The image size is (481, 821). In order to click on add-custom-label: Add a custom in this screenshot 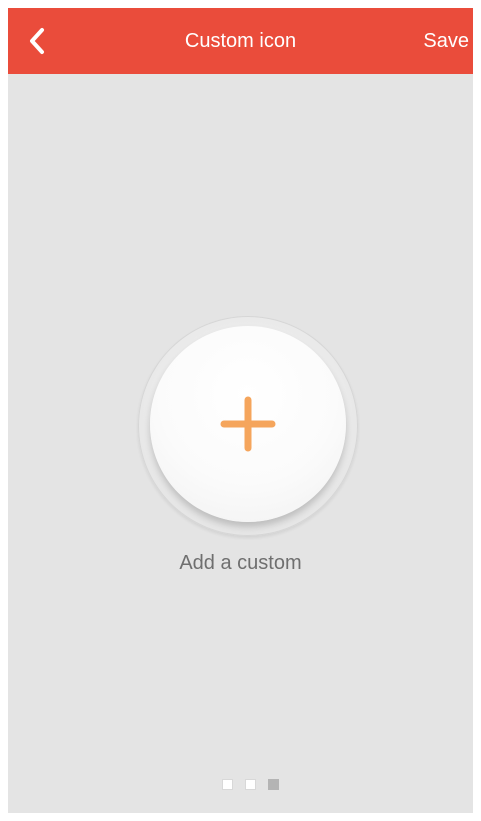, I will do `click(240, 563)`.